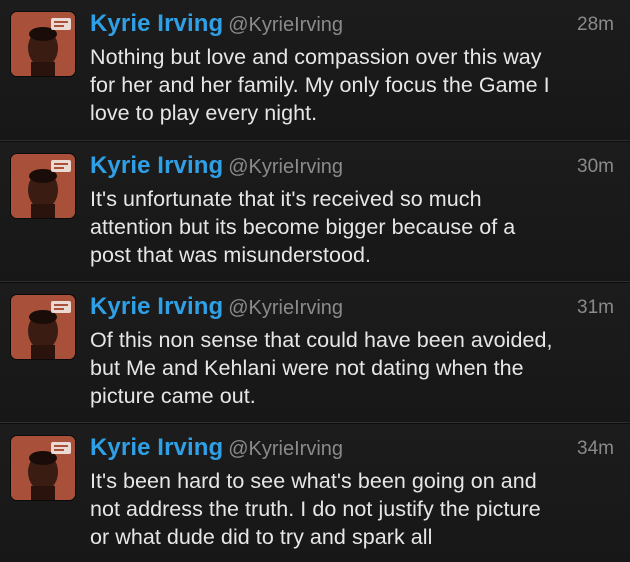 The height and width of the screenshot is (562, 630). I want to click on tweet-text-line: love to play every night., so click(204, 113).